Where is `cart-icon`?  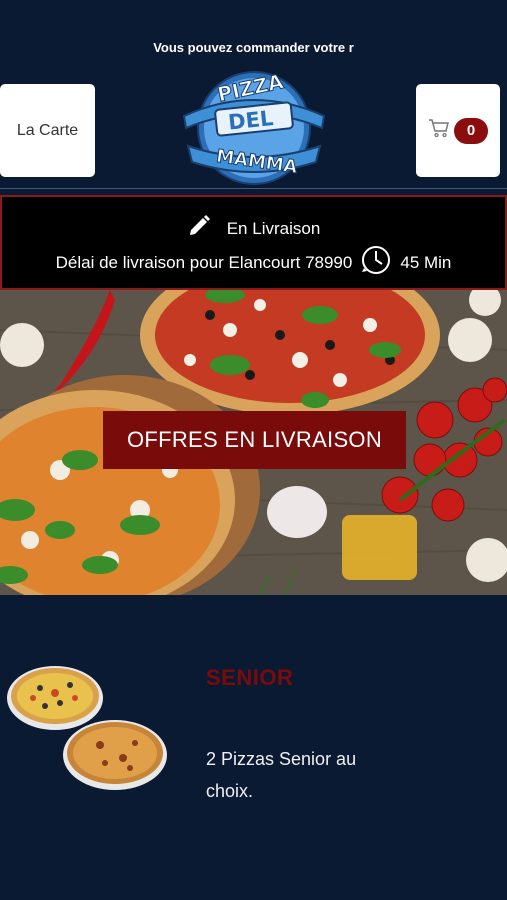 cart-icon is located at coordinates (439, 130).